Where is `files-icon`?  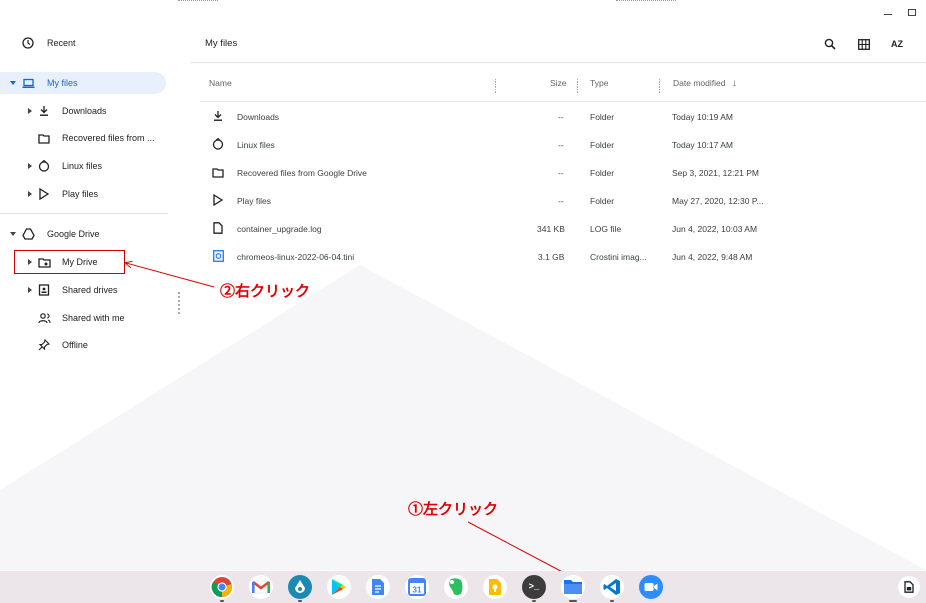 files-icon is located at coordinates (573, 587).